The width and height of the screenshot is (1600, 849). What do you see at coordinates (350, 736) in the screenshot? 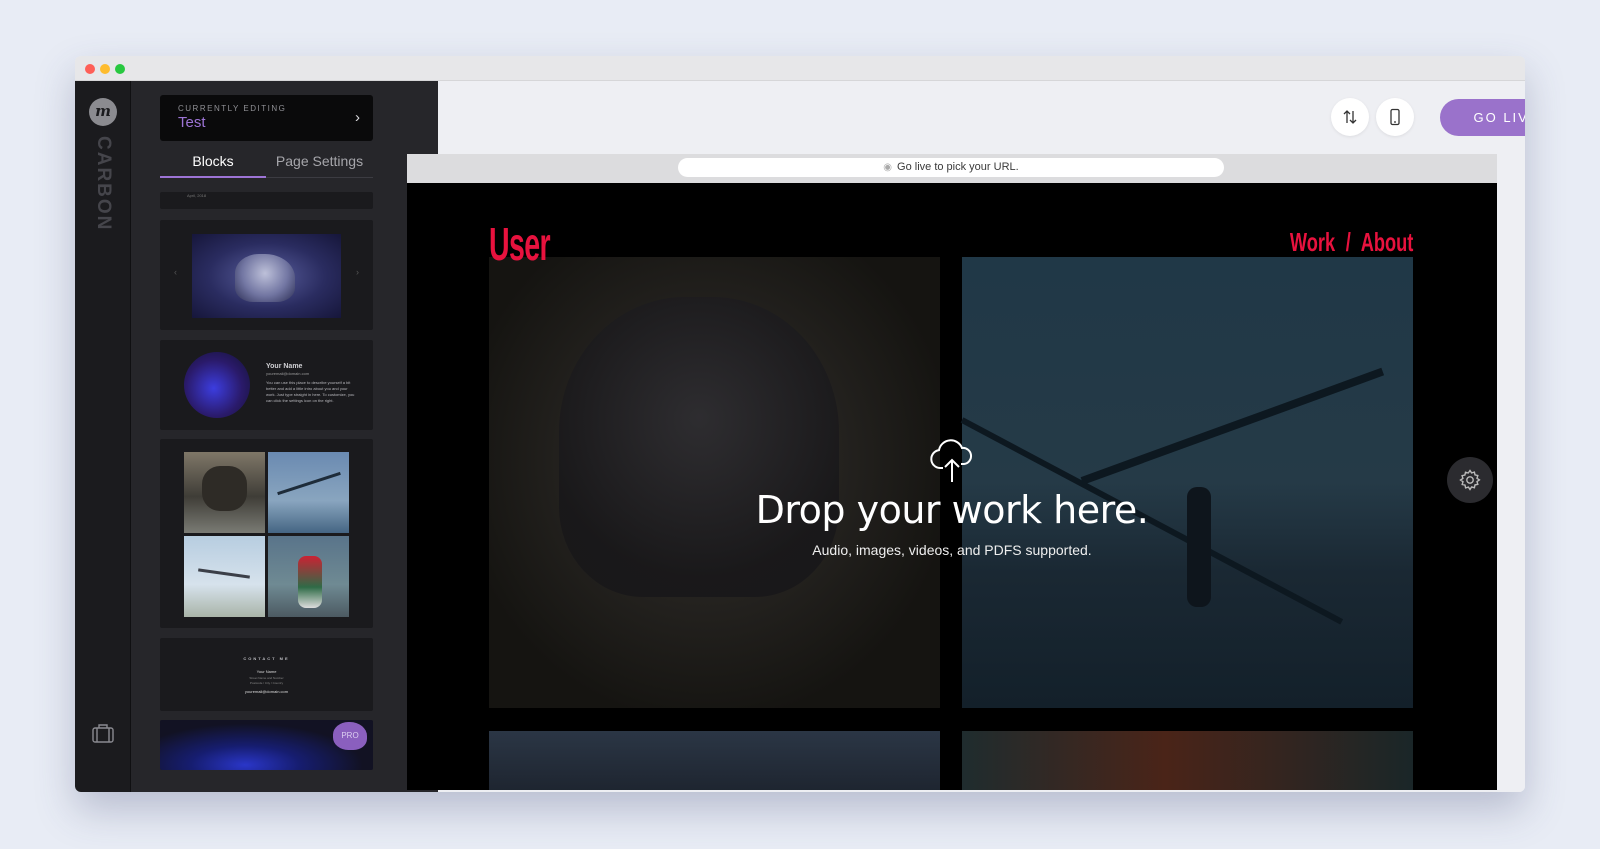
I see `pro-badge: PRO` at bounding box center [350, 736].